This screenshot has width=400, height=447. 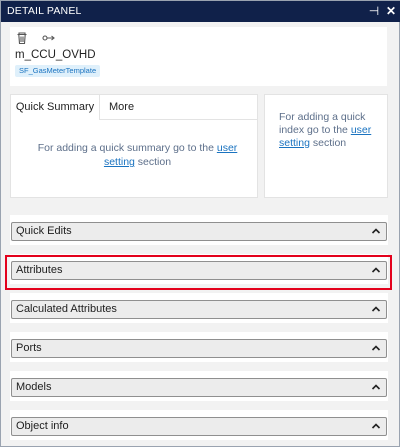 I want to click on close-icon: ✕, so click(x=391, y=11).